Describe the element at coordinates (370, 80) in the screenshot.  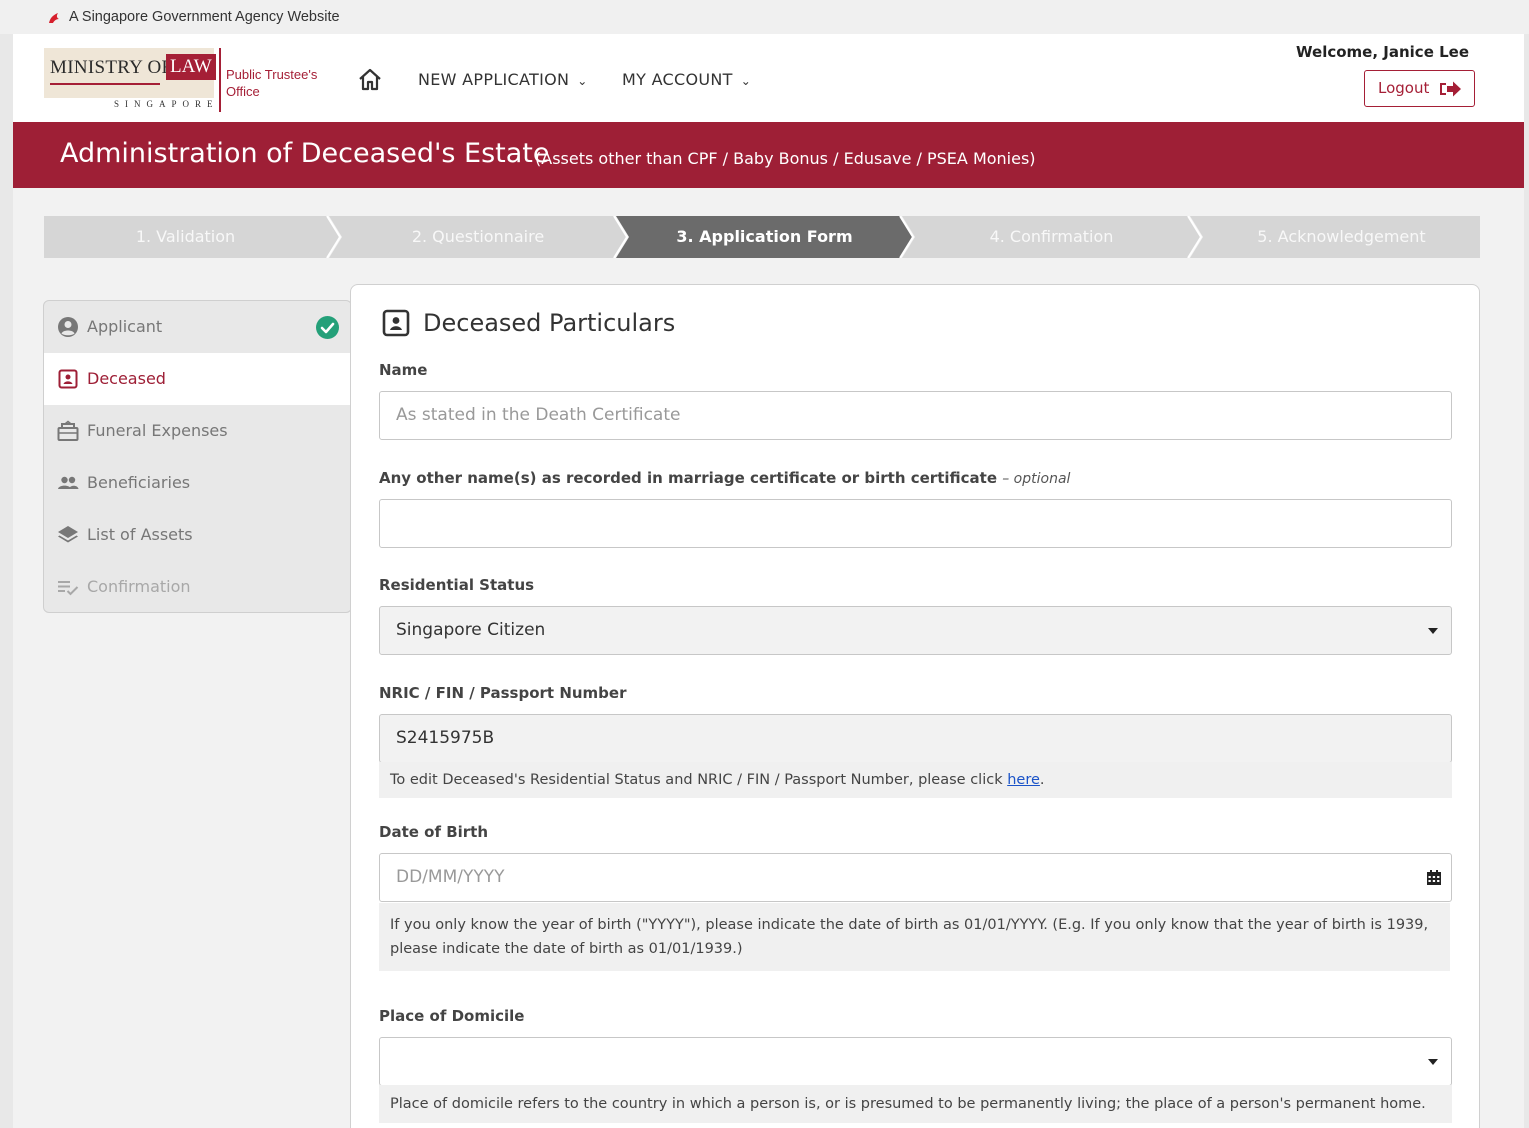
I see `home-icon` at that location.